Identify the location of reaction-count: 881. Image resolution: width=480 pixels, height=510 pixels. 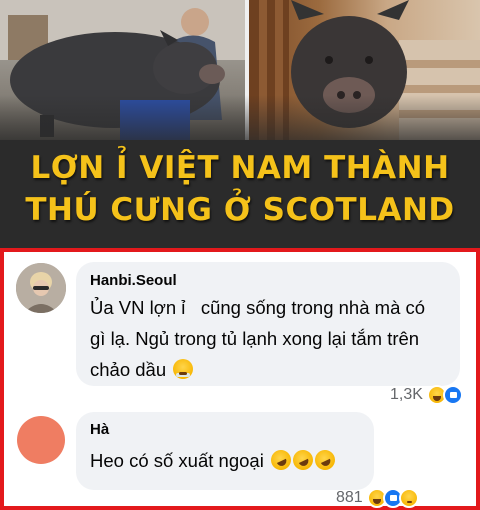
(349, 497).